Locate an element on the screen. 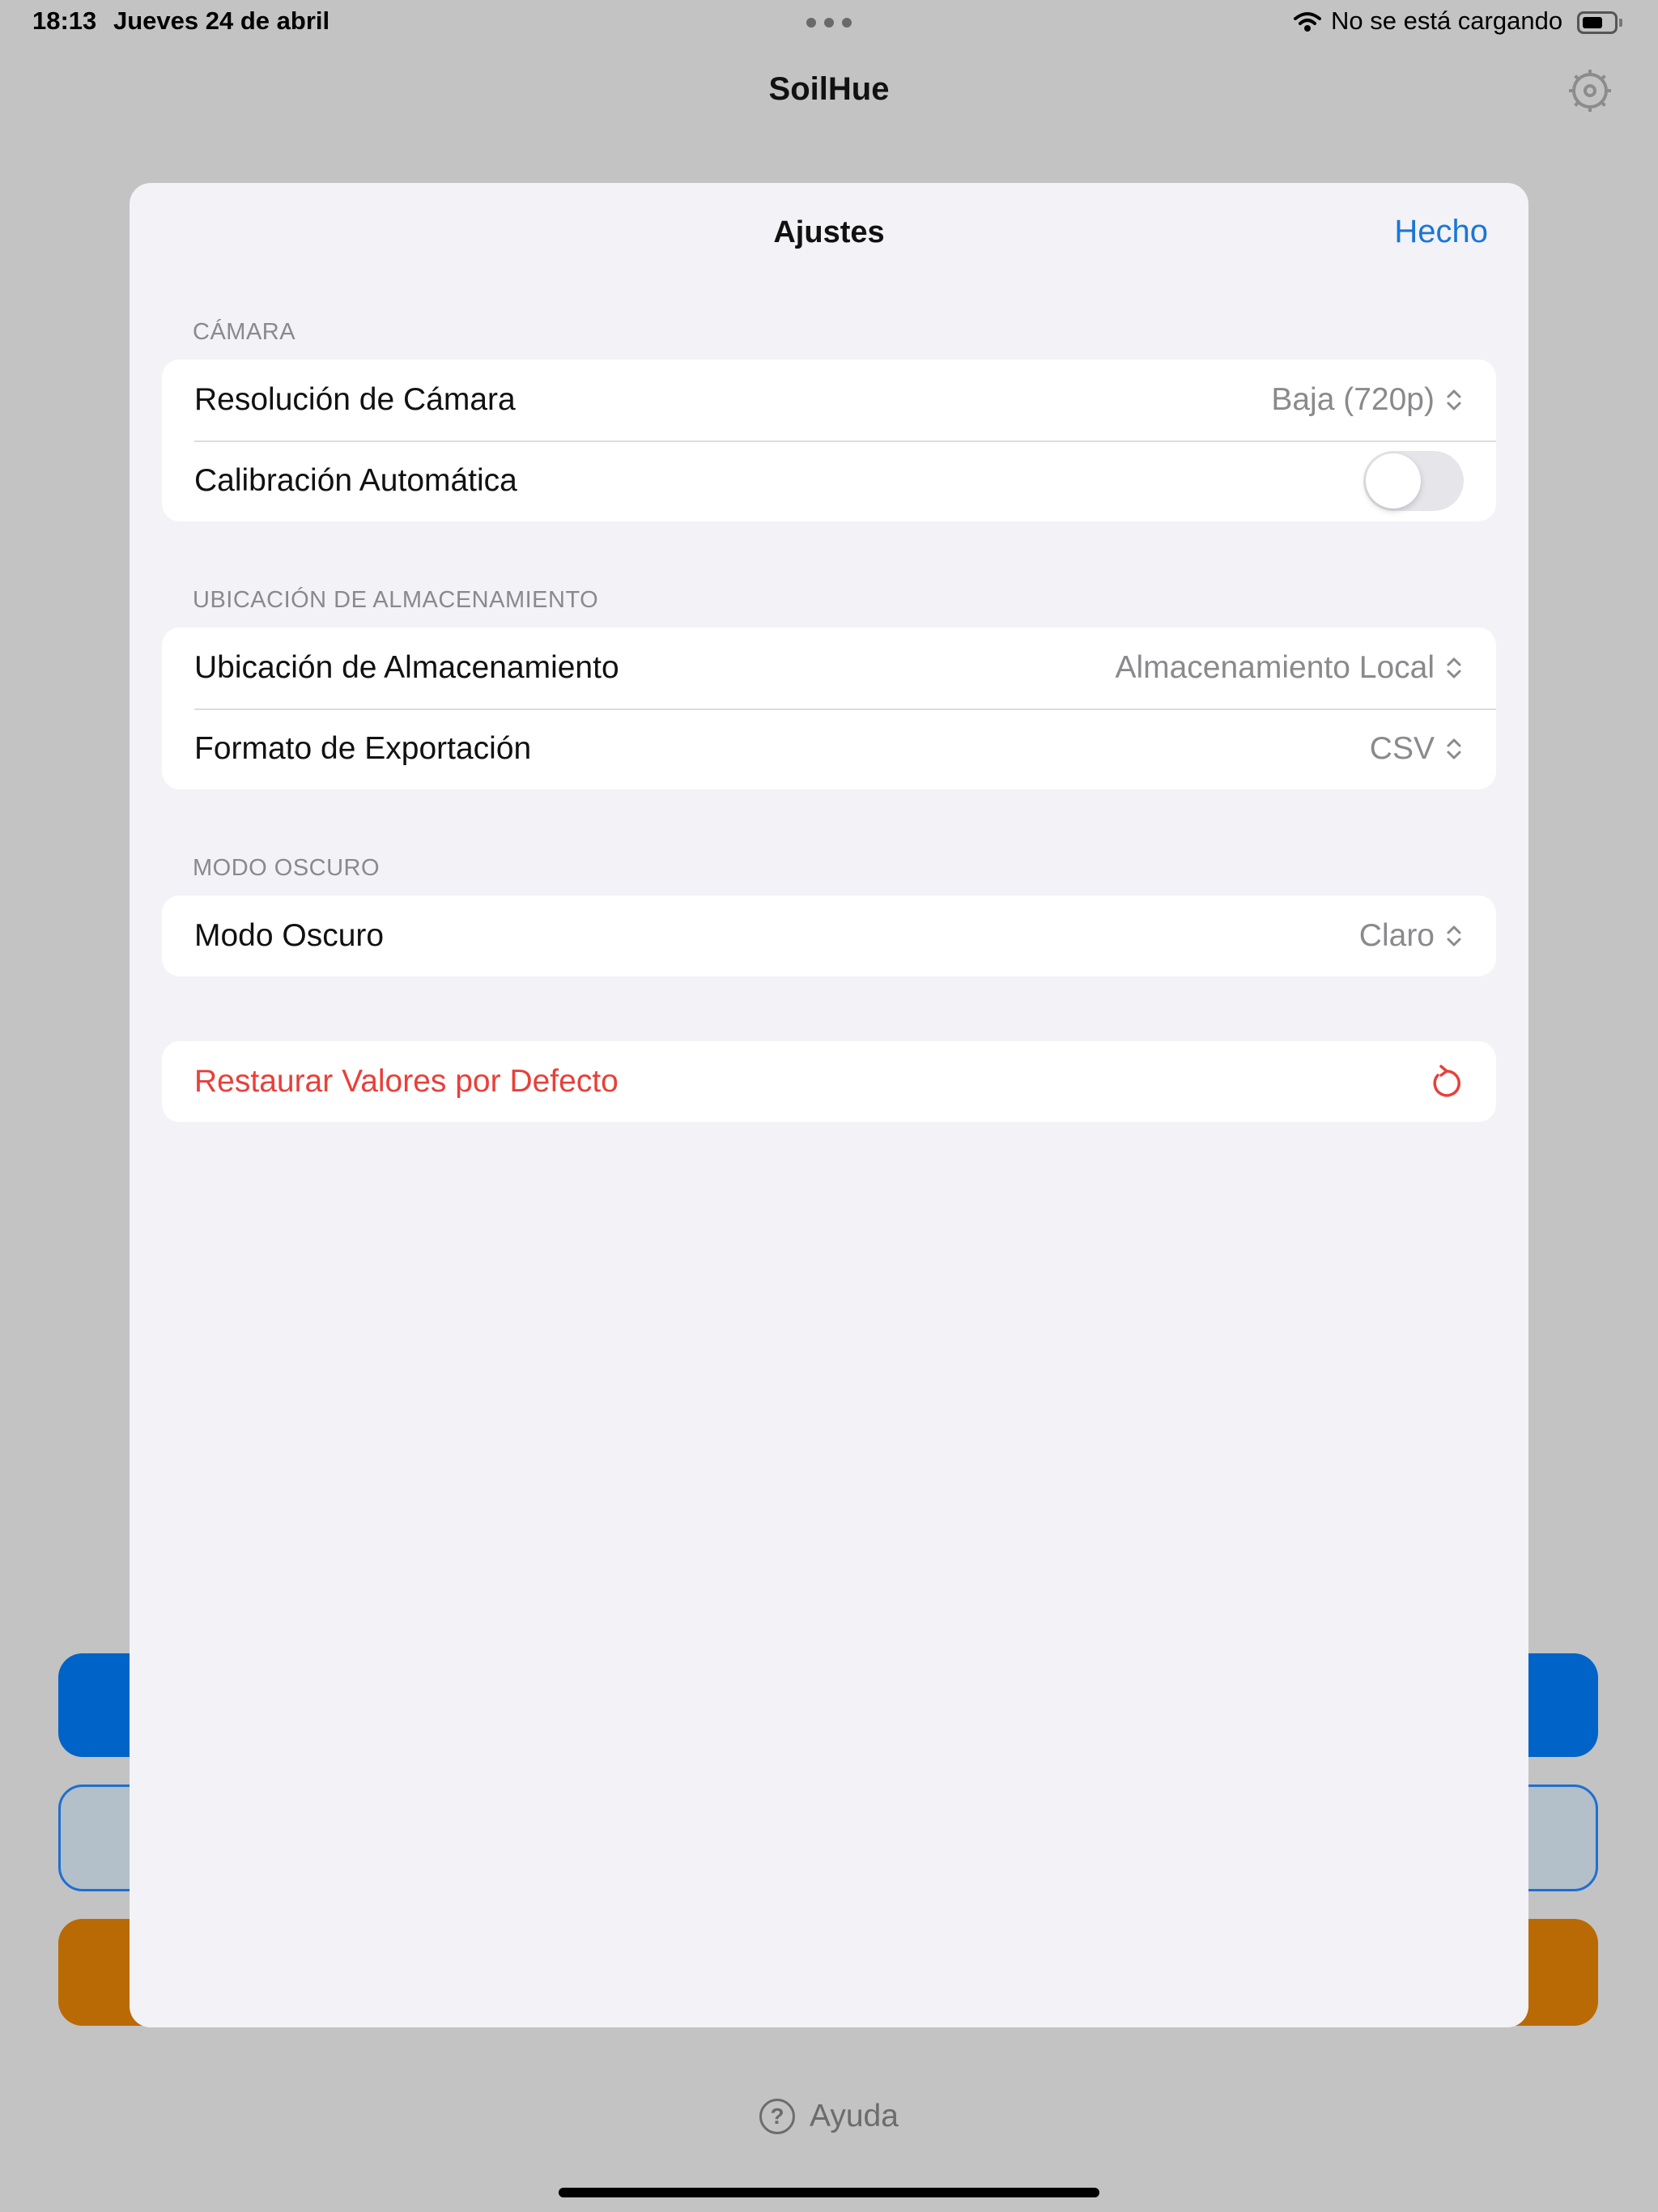  auto-calibration-toggle is located at coordinates (1413, 481).